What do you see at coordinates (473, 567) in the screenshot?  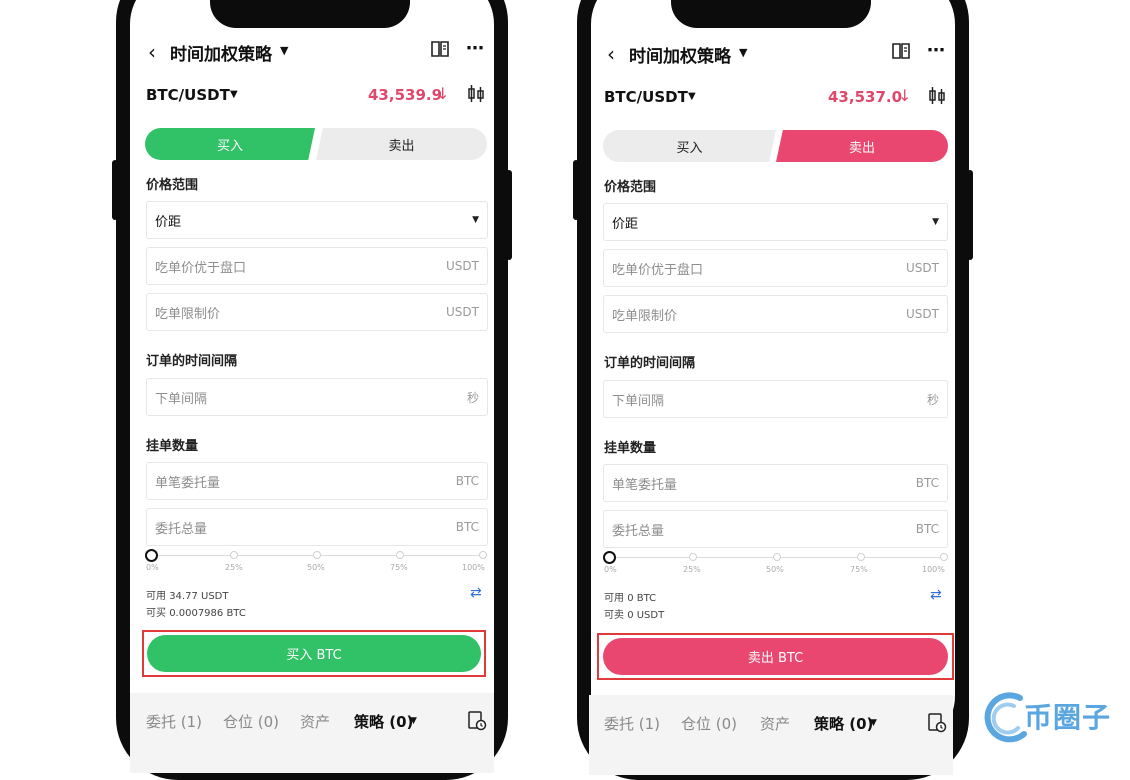 I see `slider-tick-label: 100%` at bounding box center [473, 567].